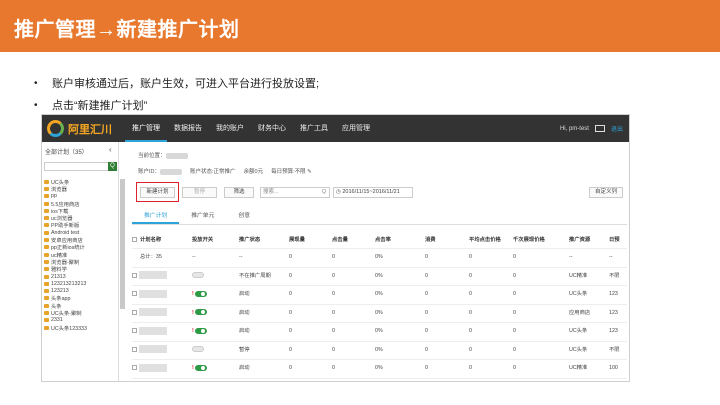 The width and height of the screenshot is (720, 405). What do you see at coordinates (110, 149) in the screenshot?
I see `collapse-icon: ‹` at bounding box center [110, 149].